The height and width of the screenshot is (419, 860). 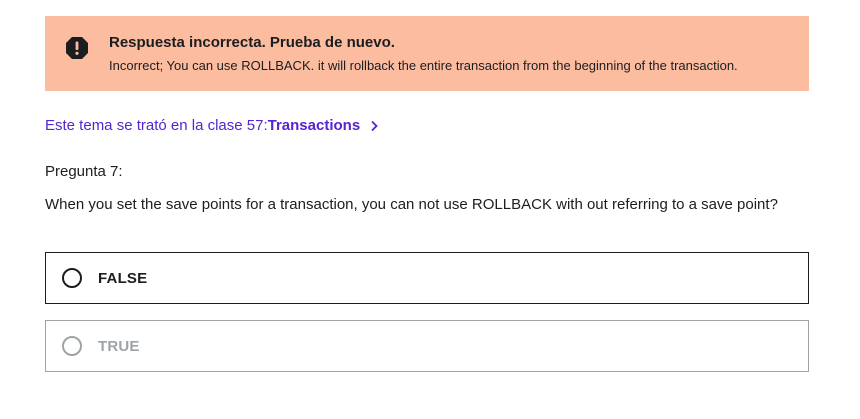 What do you see at coordinates (374, 125) in the screenshot?
I see `chevron-right-icon` at bounding box center [374, 125].